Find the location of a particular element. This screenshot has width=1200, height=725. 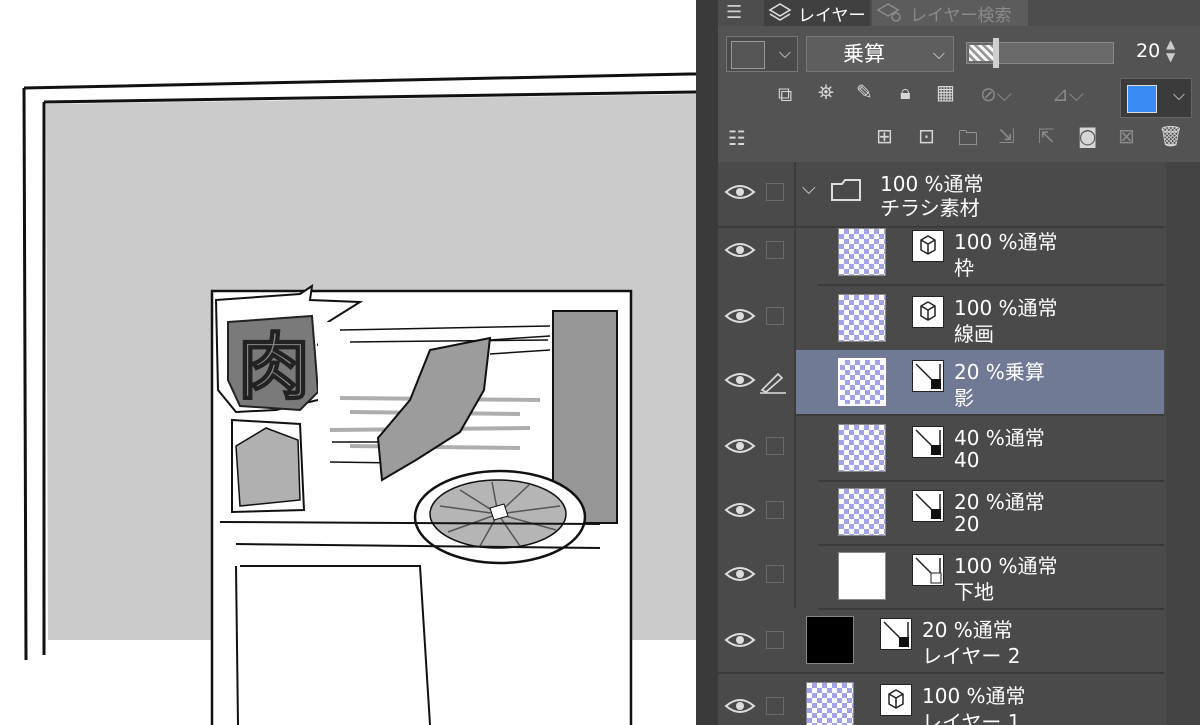

tab-layer-search: レイヤー検索 is located at coordinates (950, 13).